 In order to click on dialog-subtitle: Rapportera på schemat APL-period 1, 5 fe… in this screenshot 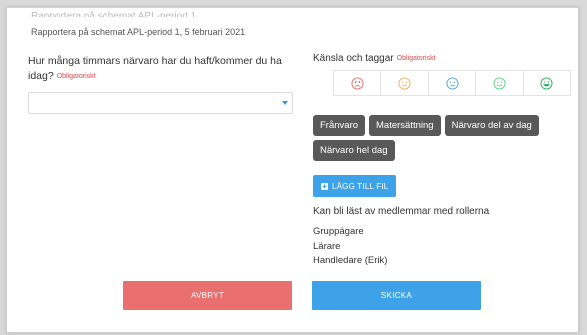, I will do `click(138, 32)`.